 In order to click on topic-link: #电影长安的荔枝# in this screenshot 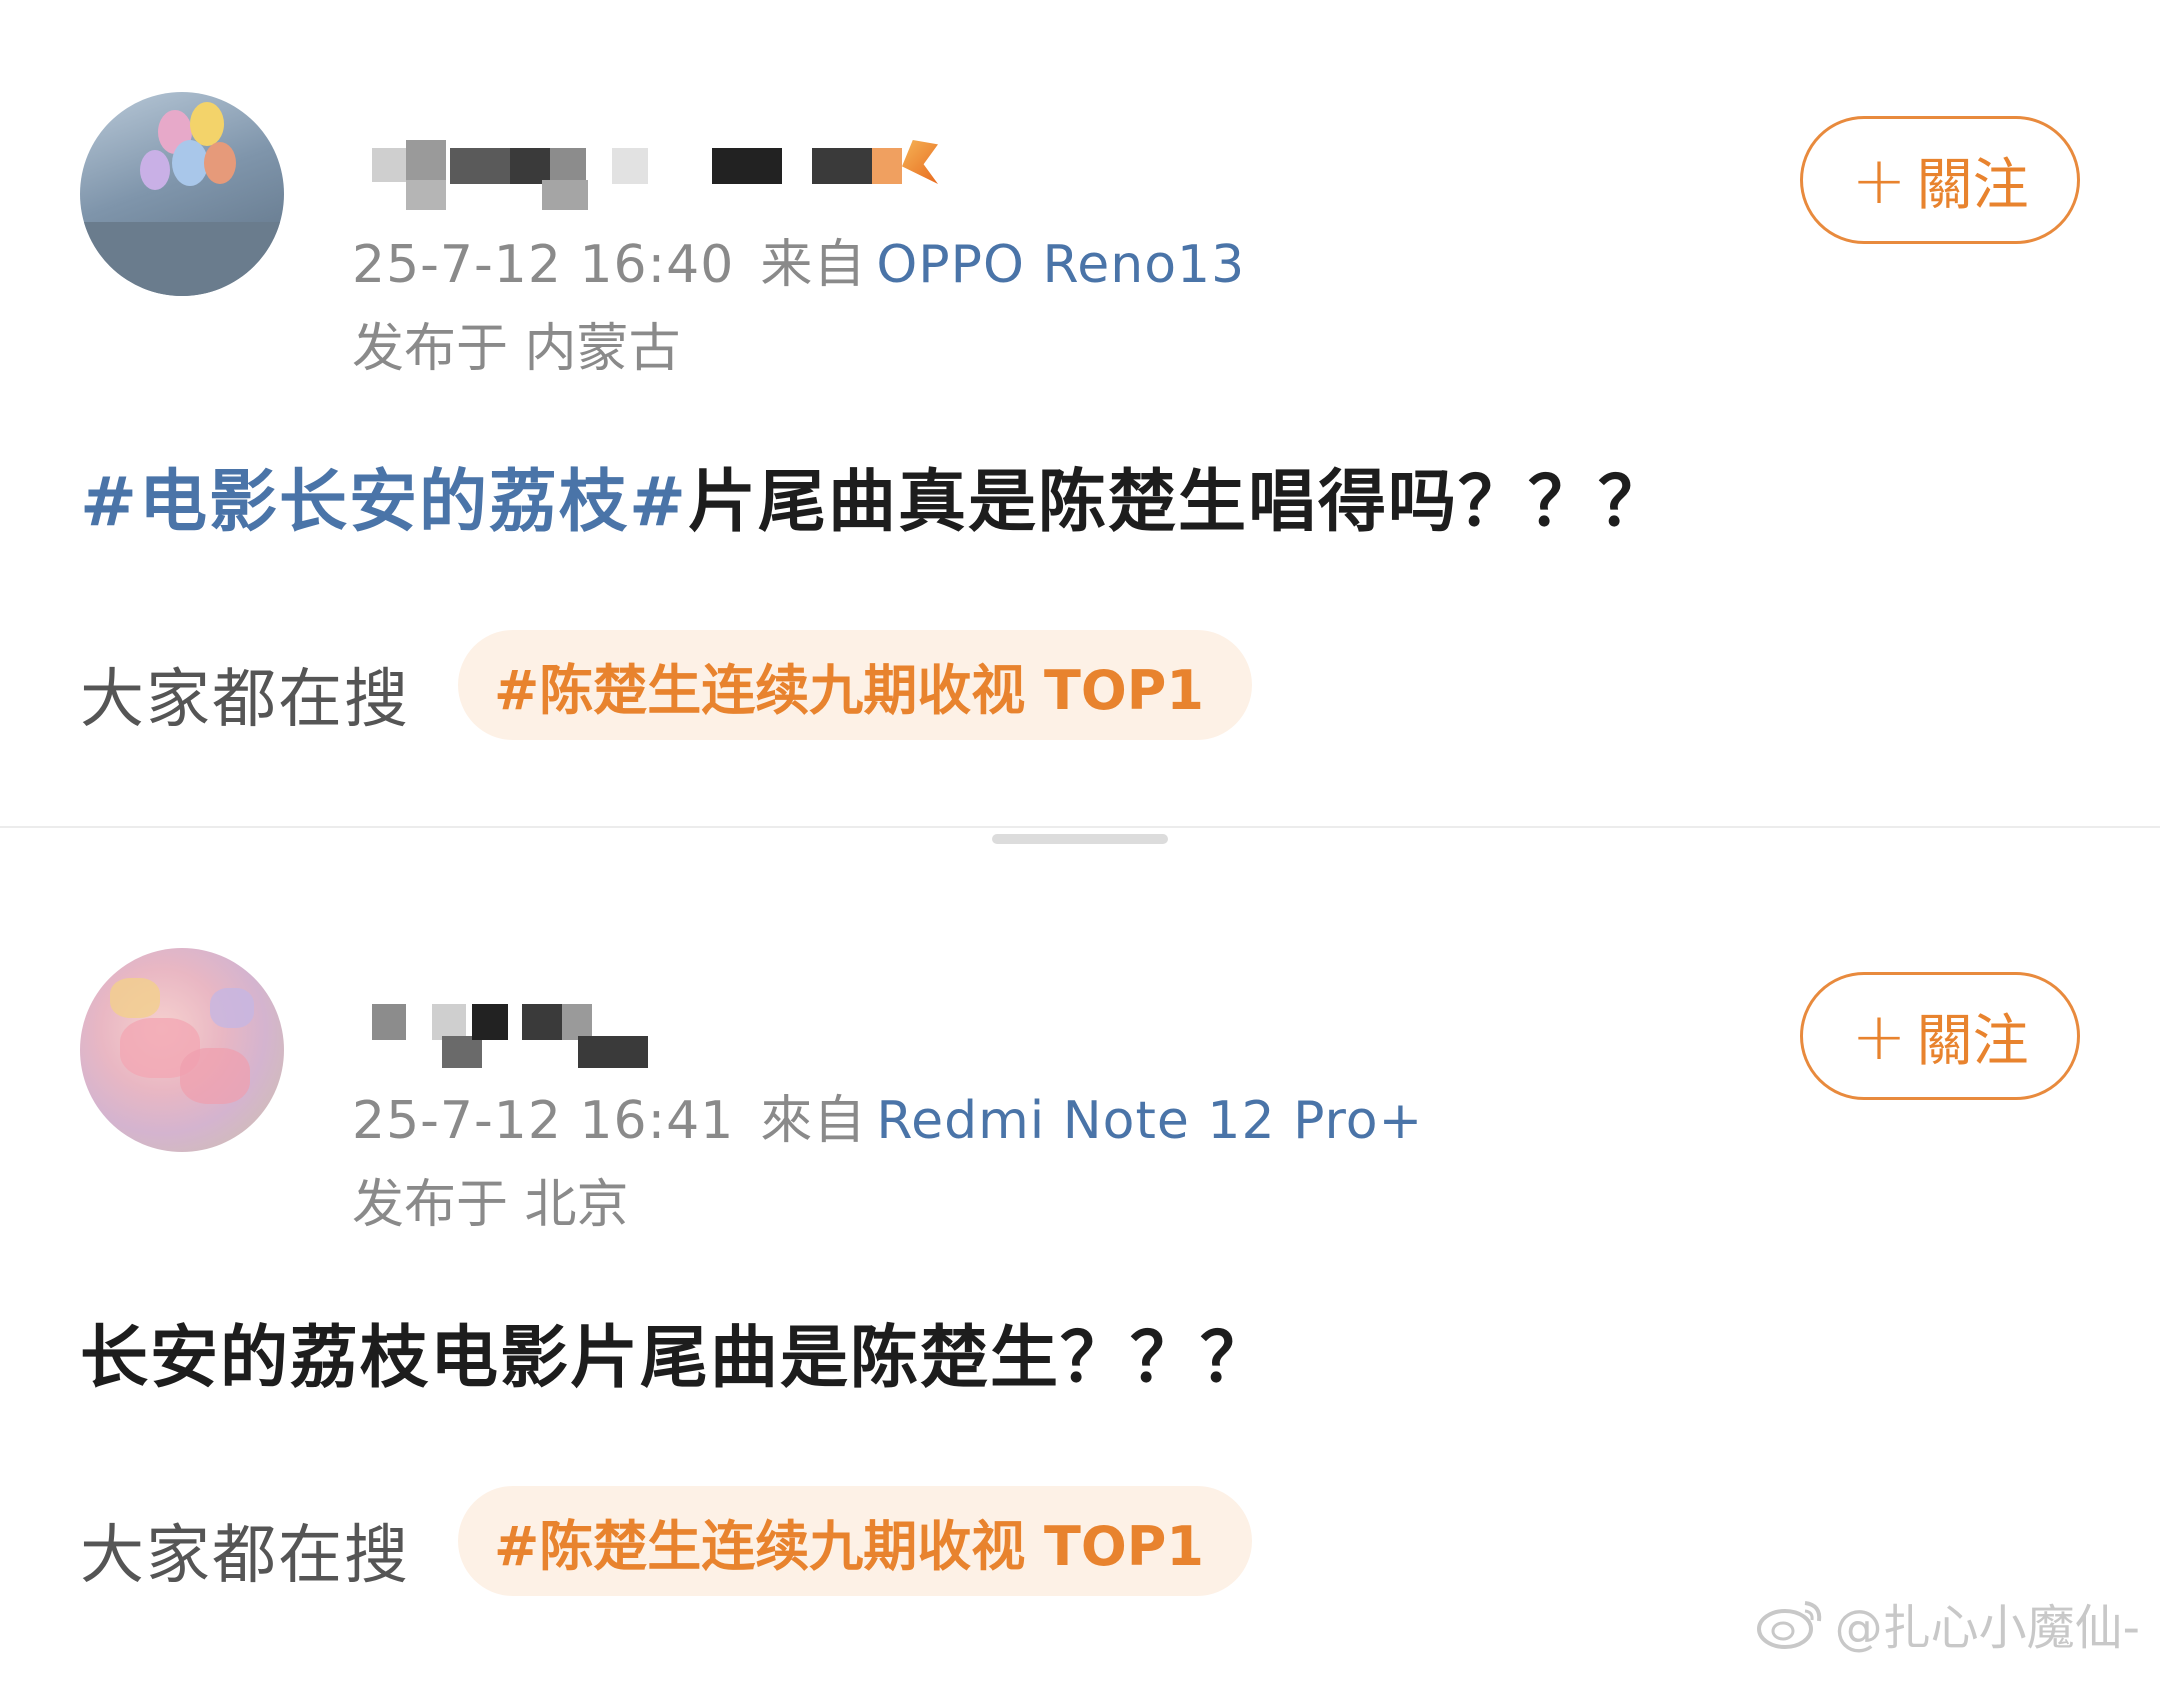, I will do `click(384, 502)`.